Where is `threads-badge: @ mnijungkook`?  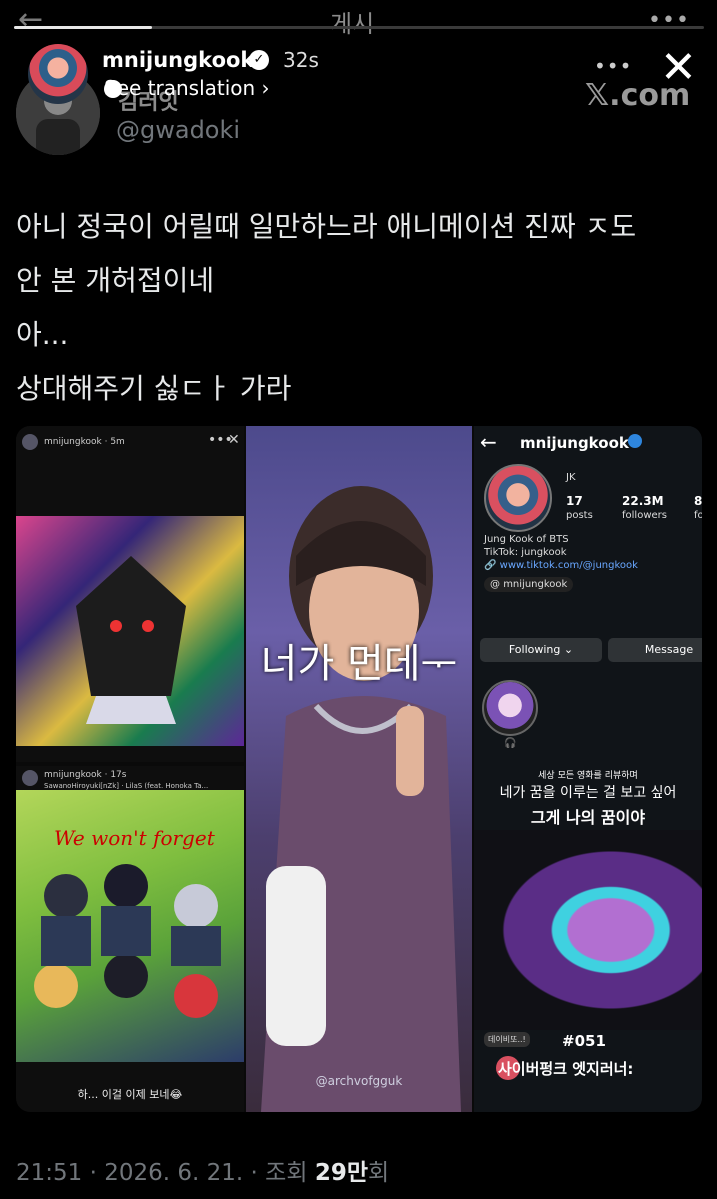 threads-badge: @ mnijungkook is located at coordinates (529, 584).